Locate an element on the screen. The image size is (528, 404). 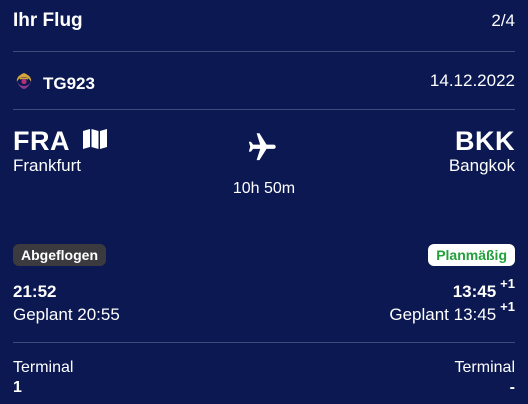
arrival-scheduled-time-row: Geplant 13:45 +1 is located at coordinates (452, 312).